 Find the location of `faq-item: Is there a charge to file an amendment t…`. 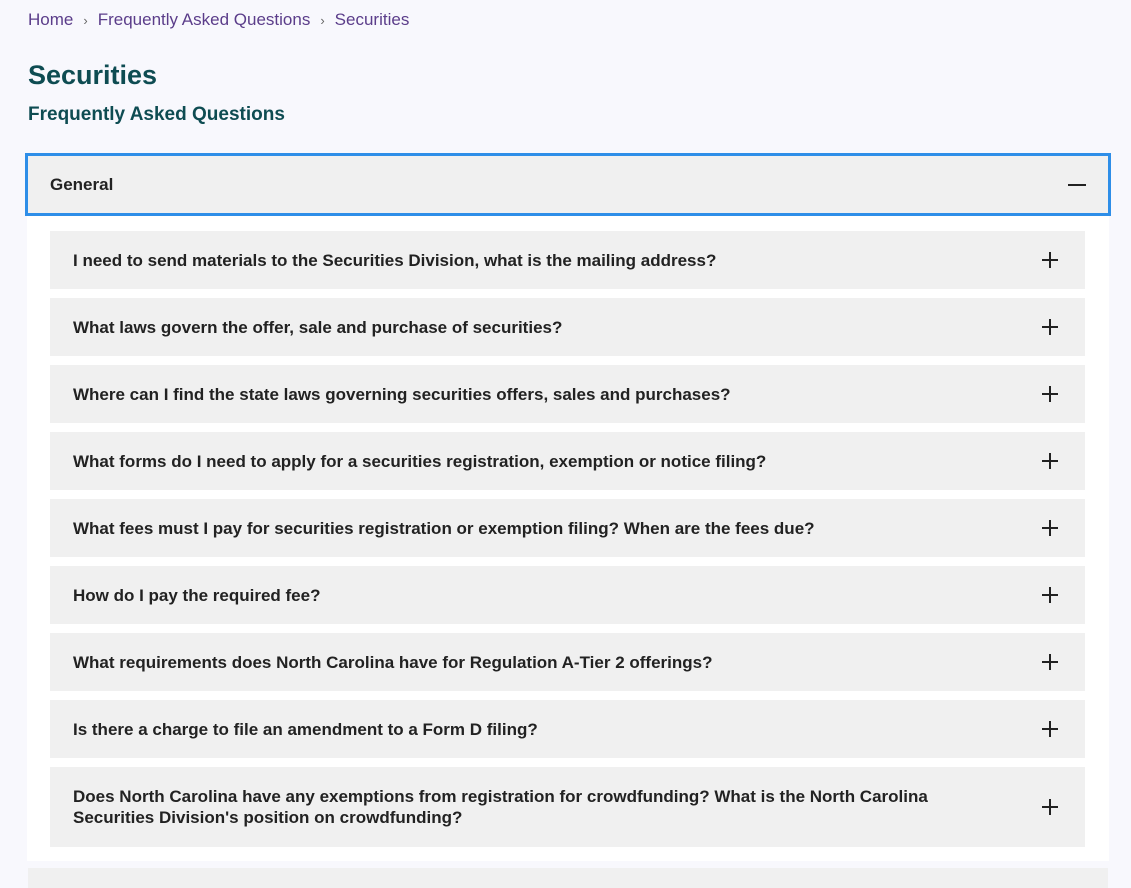

faq-item: Is there a charge to file an amendment t… is located at coordinates (567, 729).